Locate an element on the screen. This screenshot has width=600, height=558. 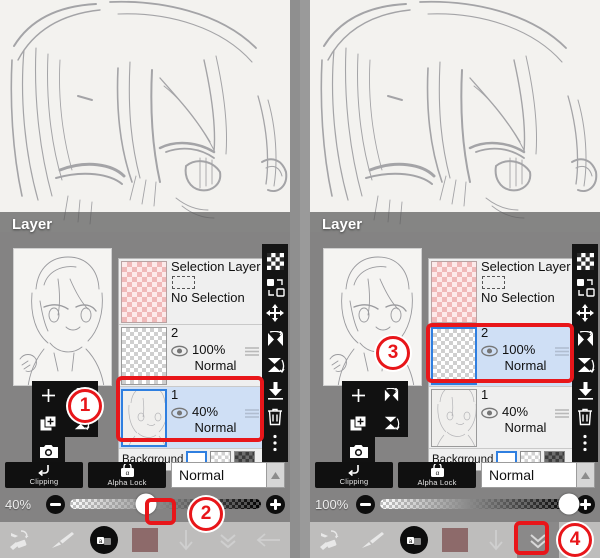
opacity-slider-row: 40% is located at coordinates (145, 504).